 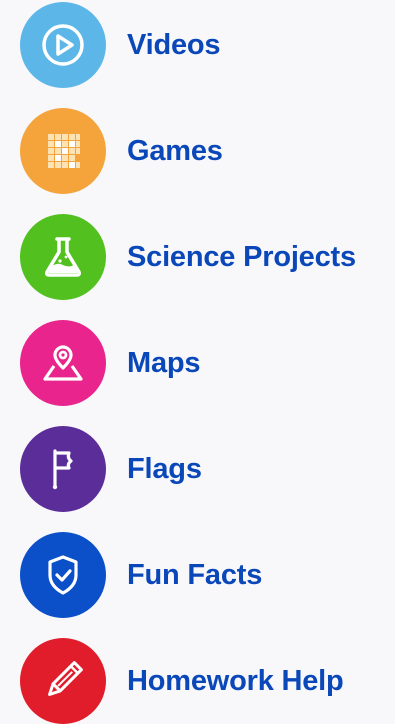 I want to click on videos-icon-circle, so click(x=63, y=45).